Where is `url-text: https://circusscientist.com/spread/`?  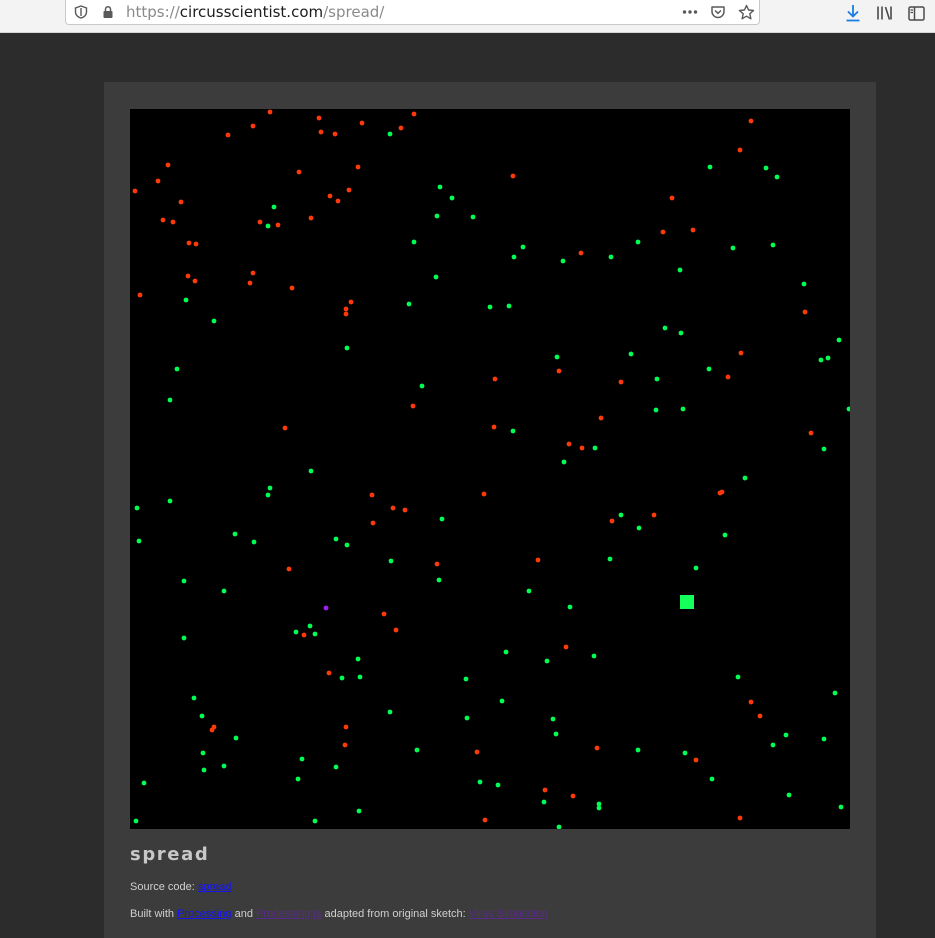 url-text: https://circusscientist.com/spread/ is located at coordinates (255, 12).